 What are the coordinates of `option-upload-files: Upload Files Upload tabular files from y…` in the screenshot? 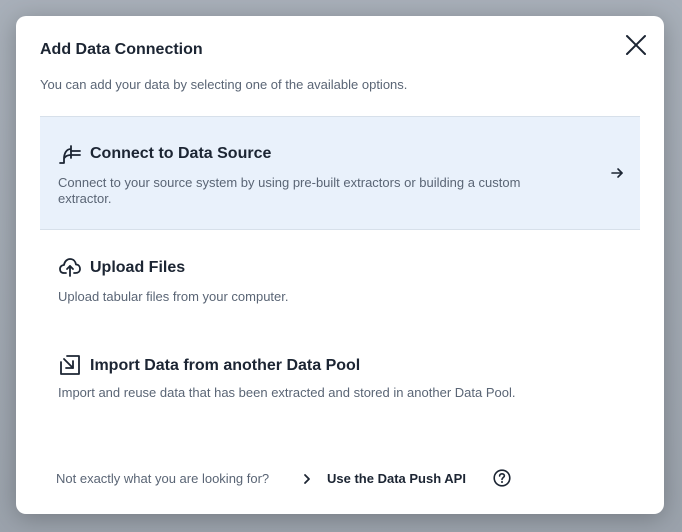 It's located at (340, 276).